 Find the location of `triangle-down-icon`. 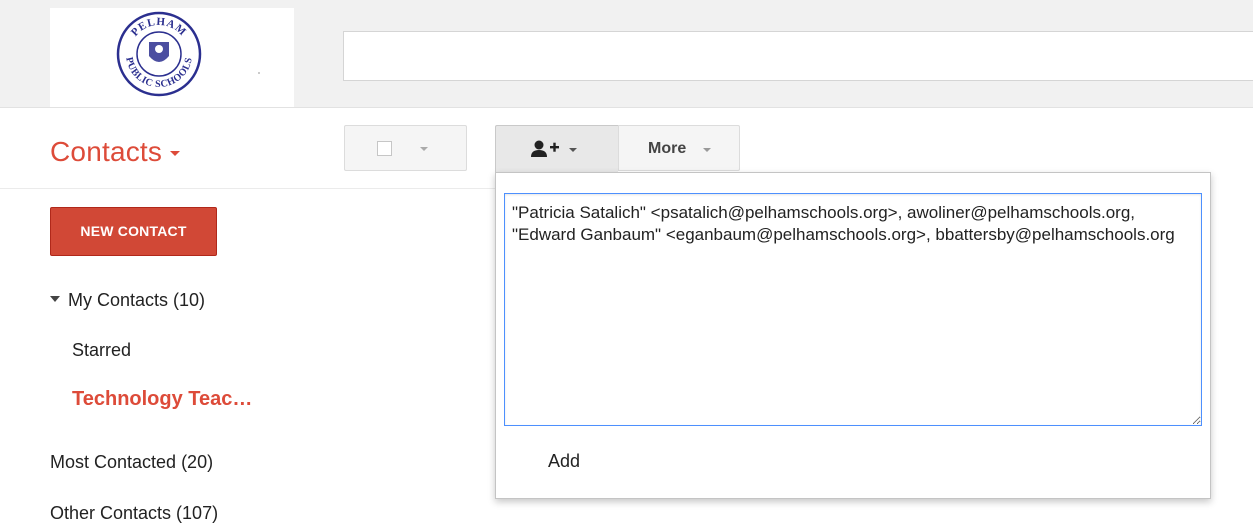

triangle-down-icon is located at coordinates (55, 299).